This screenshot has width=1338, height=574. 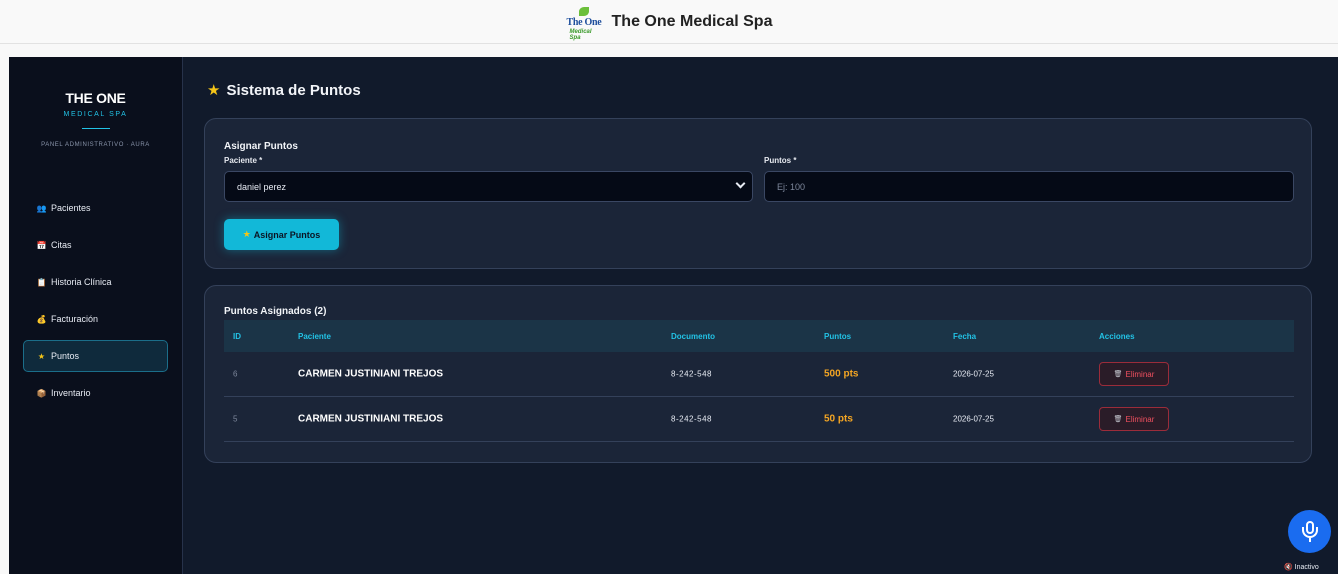 I want to click on top-bar: The One Medical Spa The One Medical Spa, so click(x=669, y=22).